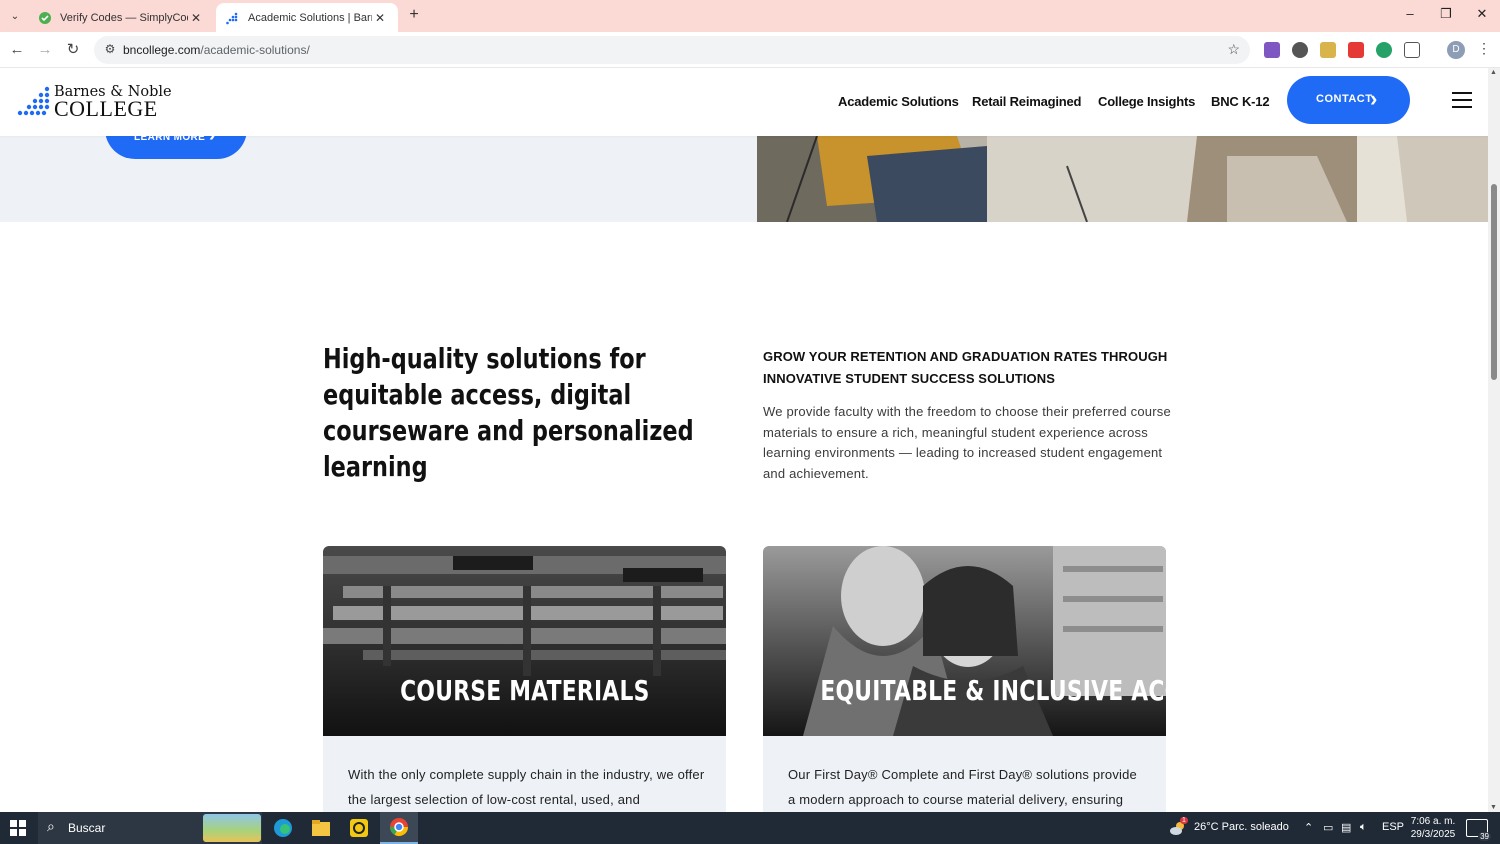  I want to click on windows-start-icon, so click(18, 828).